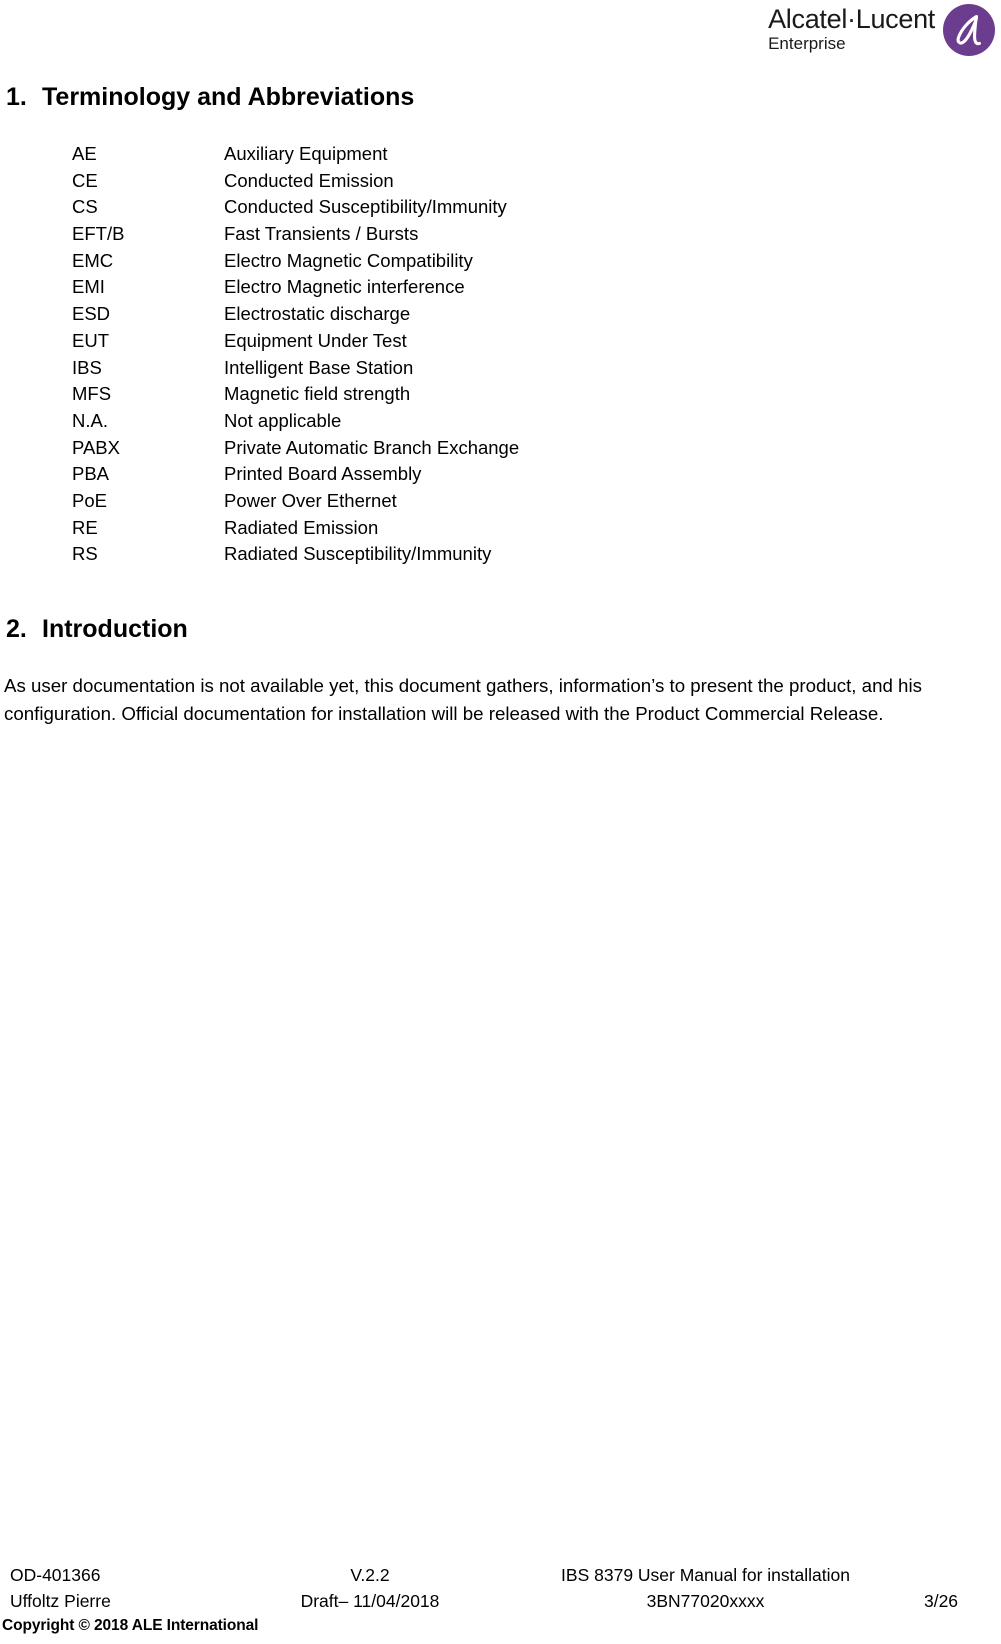 This screenshot has height=1644, width=1001. Describe the element at coordinates (969, 30) in the screenshot. I see `ale-a-logomark-icon` at that location.